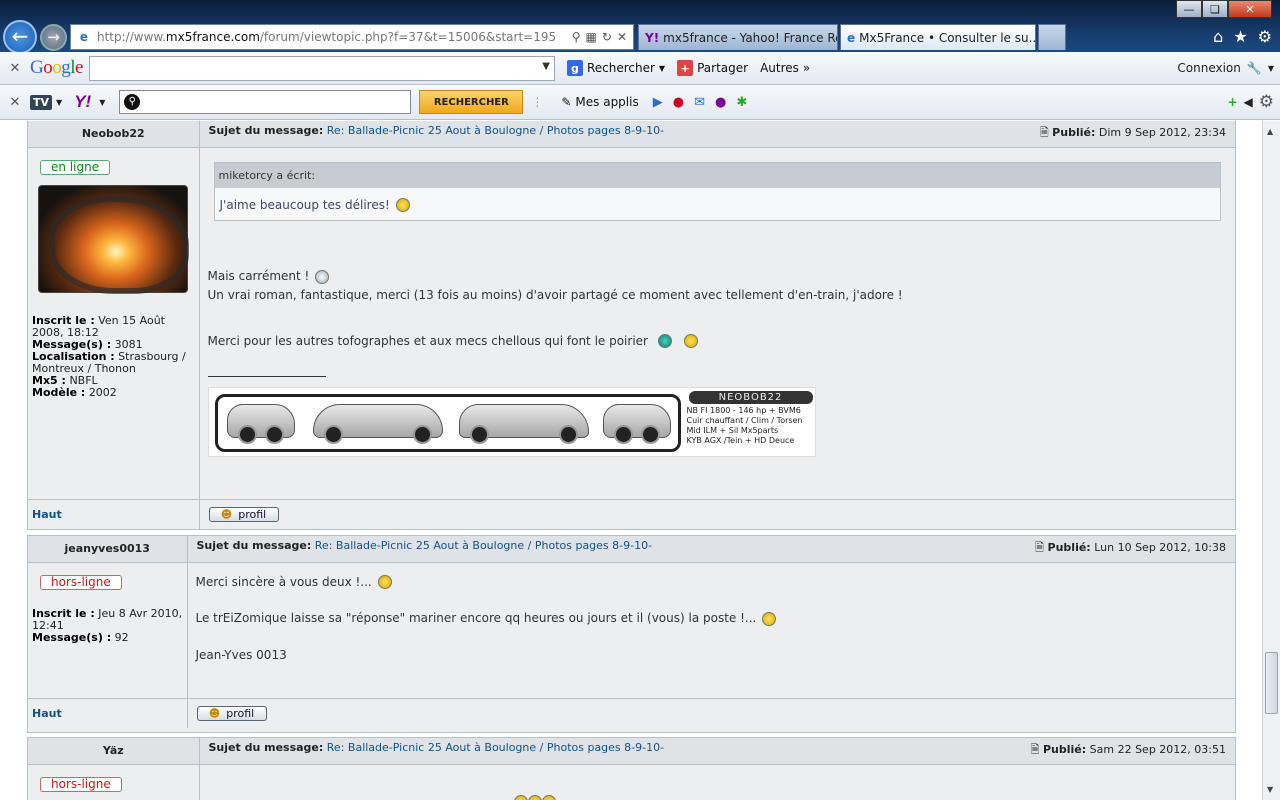 The width and height of the screenshot is (1280, 800). Describe the element at coordinates (636, 424) in the screenshot. I see `car-rear-icon` at that location.